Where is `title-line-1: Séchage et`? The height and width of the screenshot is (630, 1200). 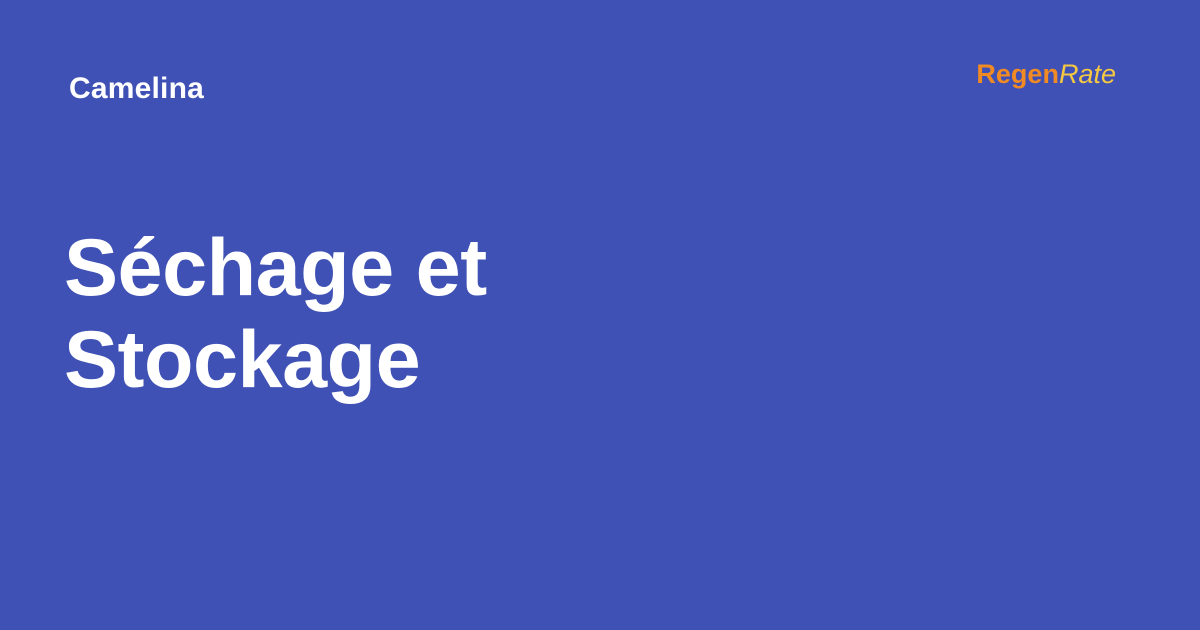 title-line-1: Séchage et is located at coordinates (275, 268).